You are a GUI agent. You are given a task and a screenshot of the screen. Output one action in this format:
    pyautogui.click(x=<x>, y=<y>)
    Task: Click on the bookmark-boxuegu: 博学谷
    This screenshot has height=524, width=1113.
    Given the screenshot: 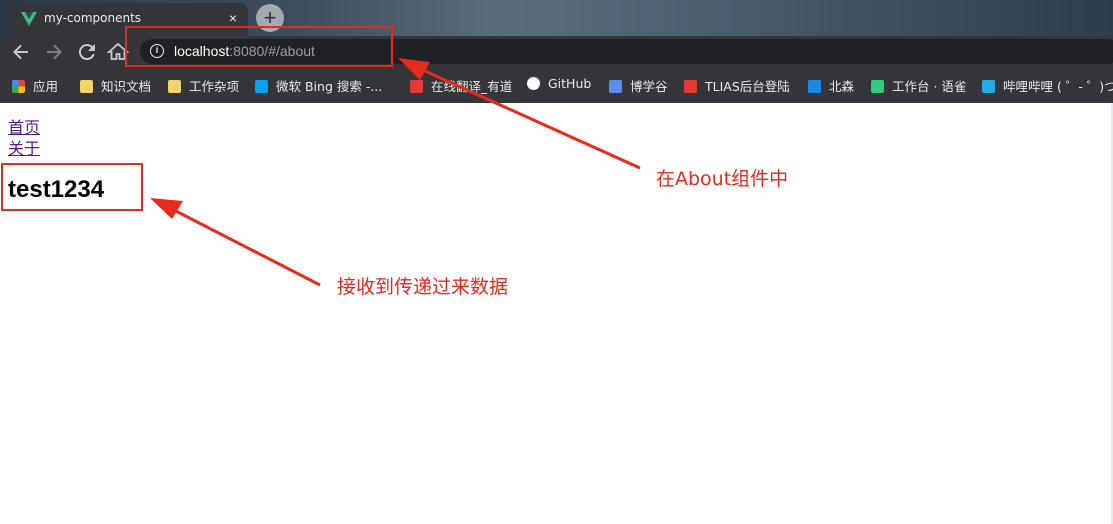 What is the action you would take?
    pyautogui.click(x=638, y=85)
    